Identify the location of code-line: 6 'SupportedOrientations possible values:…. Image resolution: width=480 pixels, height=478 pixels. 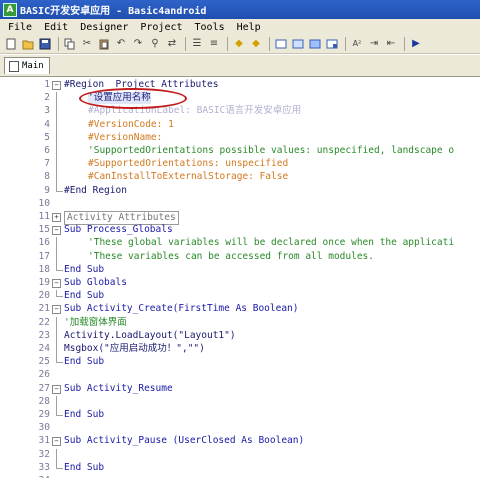
(240, 152).